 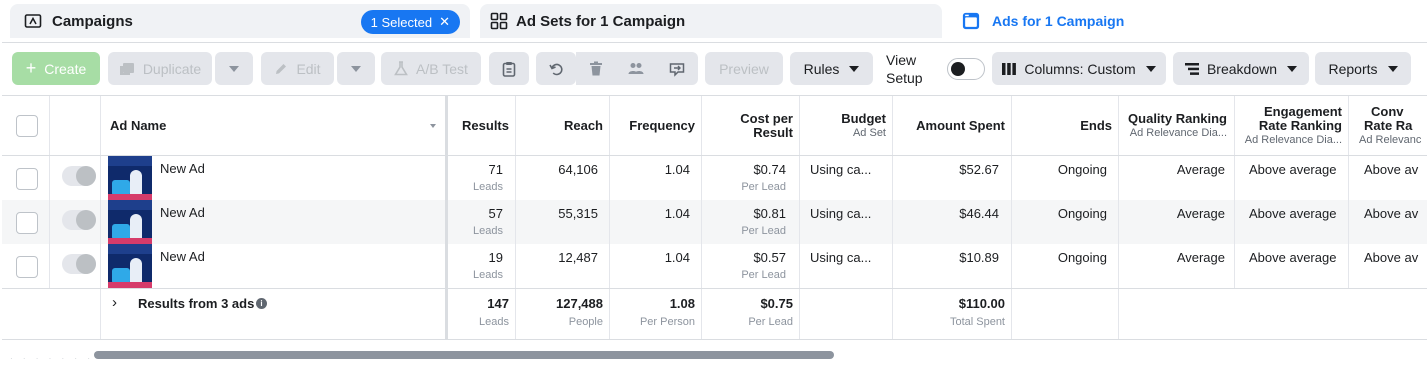 I want to click on view-setup-toggle, so click(x=966, y=69).